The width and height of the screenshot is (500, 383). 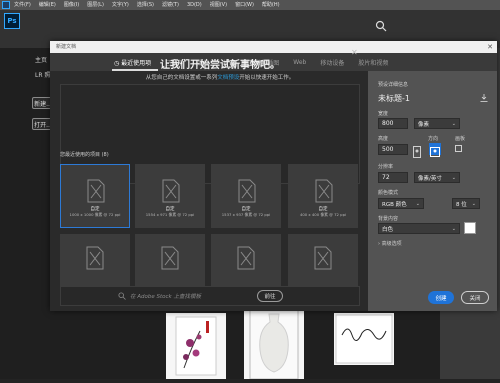 What do you see at coordinates (394, 98) in the screenshot?
I see `document-name-field: 未标题-1` at bounding box center [394, 98].